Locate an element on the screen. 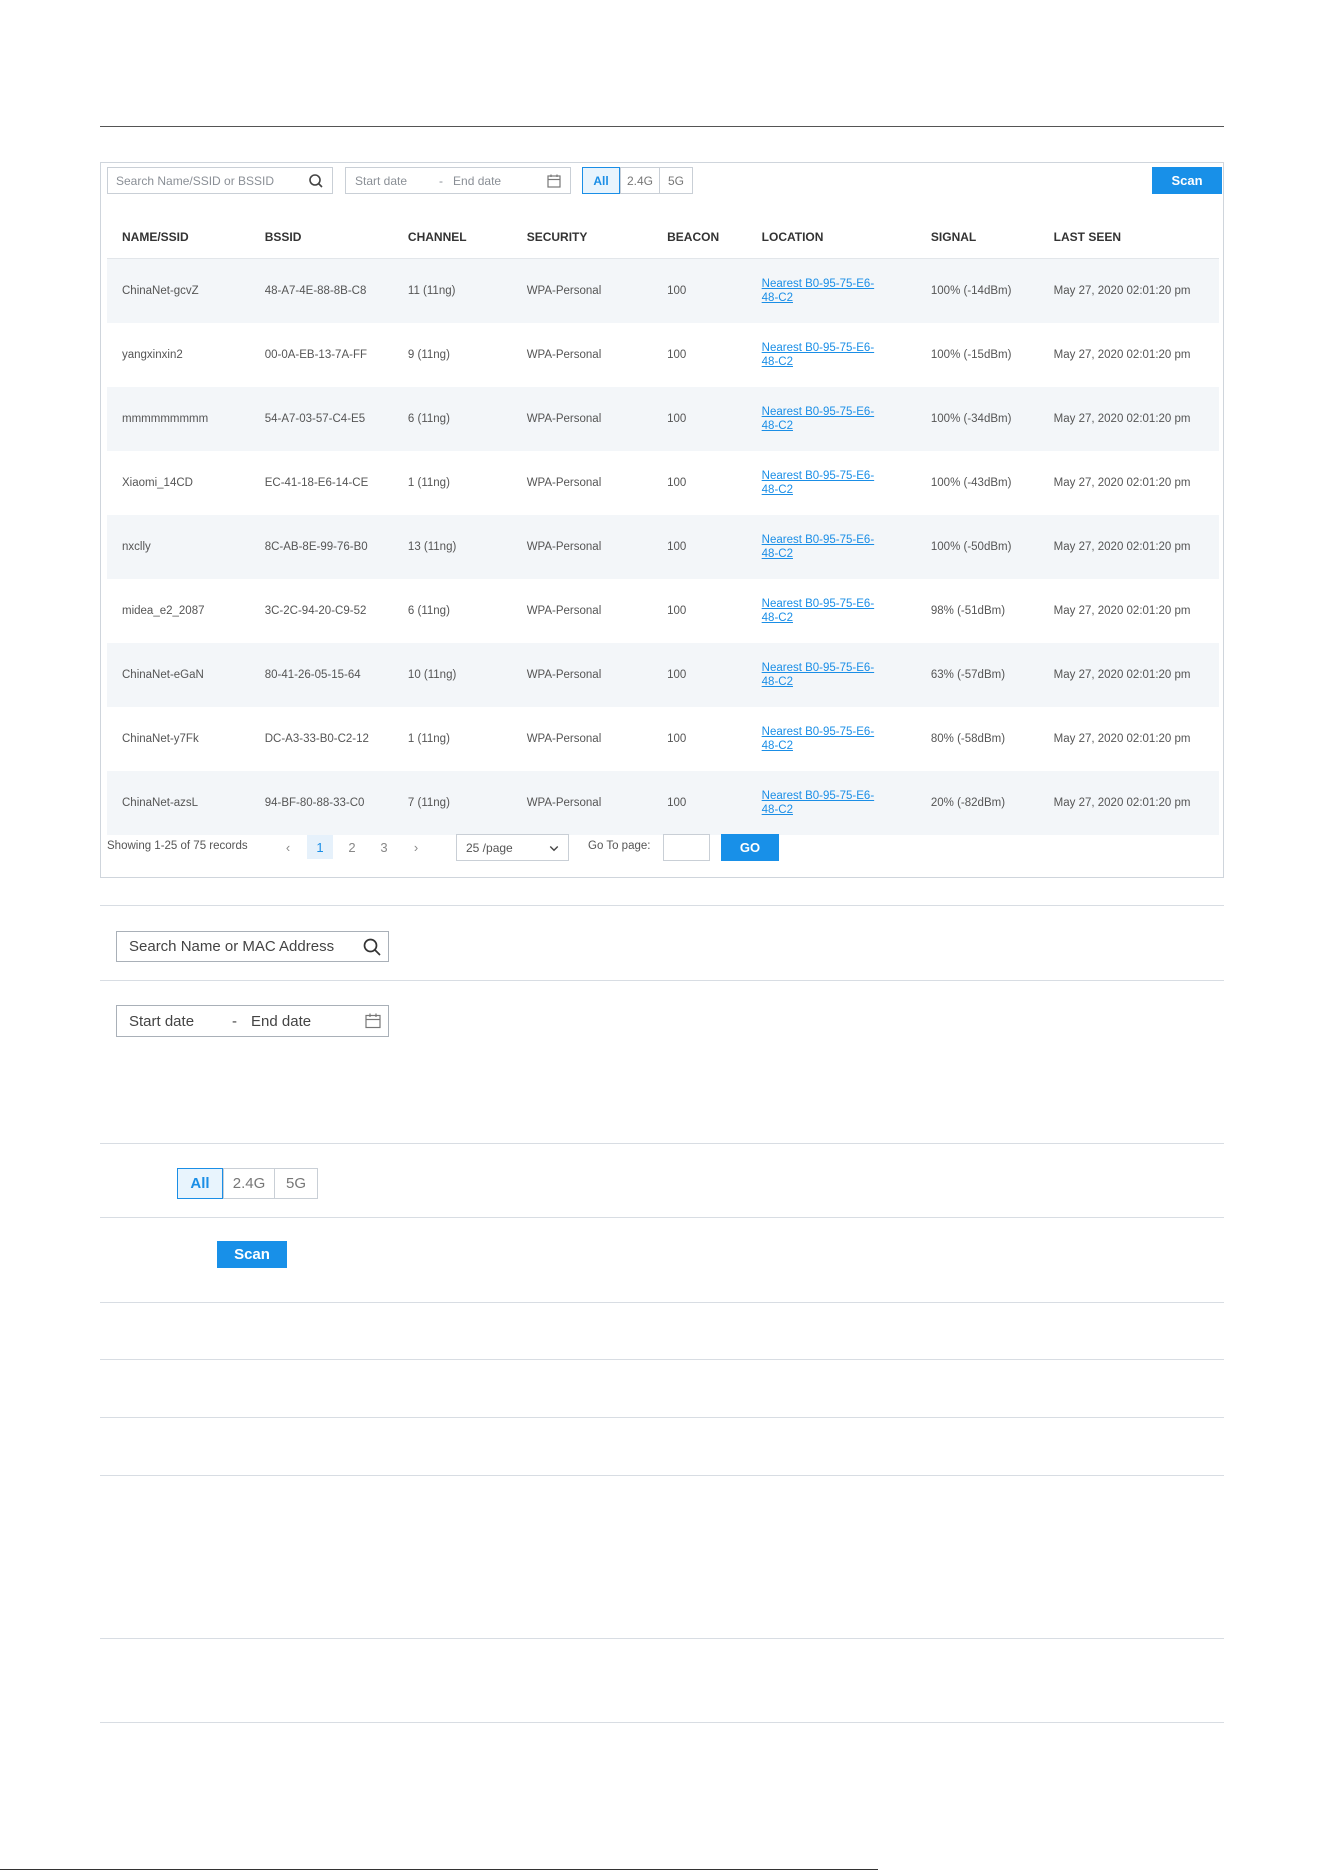 The height and width of the screenshot is (1872, 1324). prev-page-icon: ‹ is located at coordinates (288, 847).